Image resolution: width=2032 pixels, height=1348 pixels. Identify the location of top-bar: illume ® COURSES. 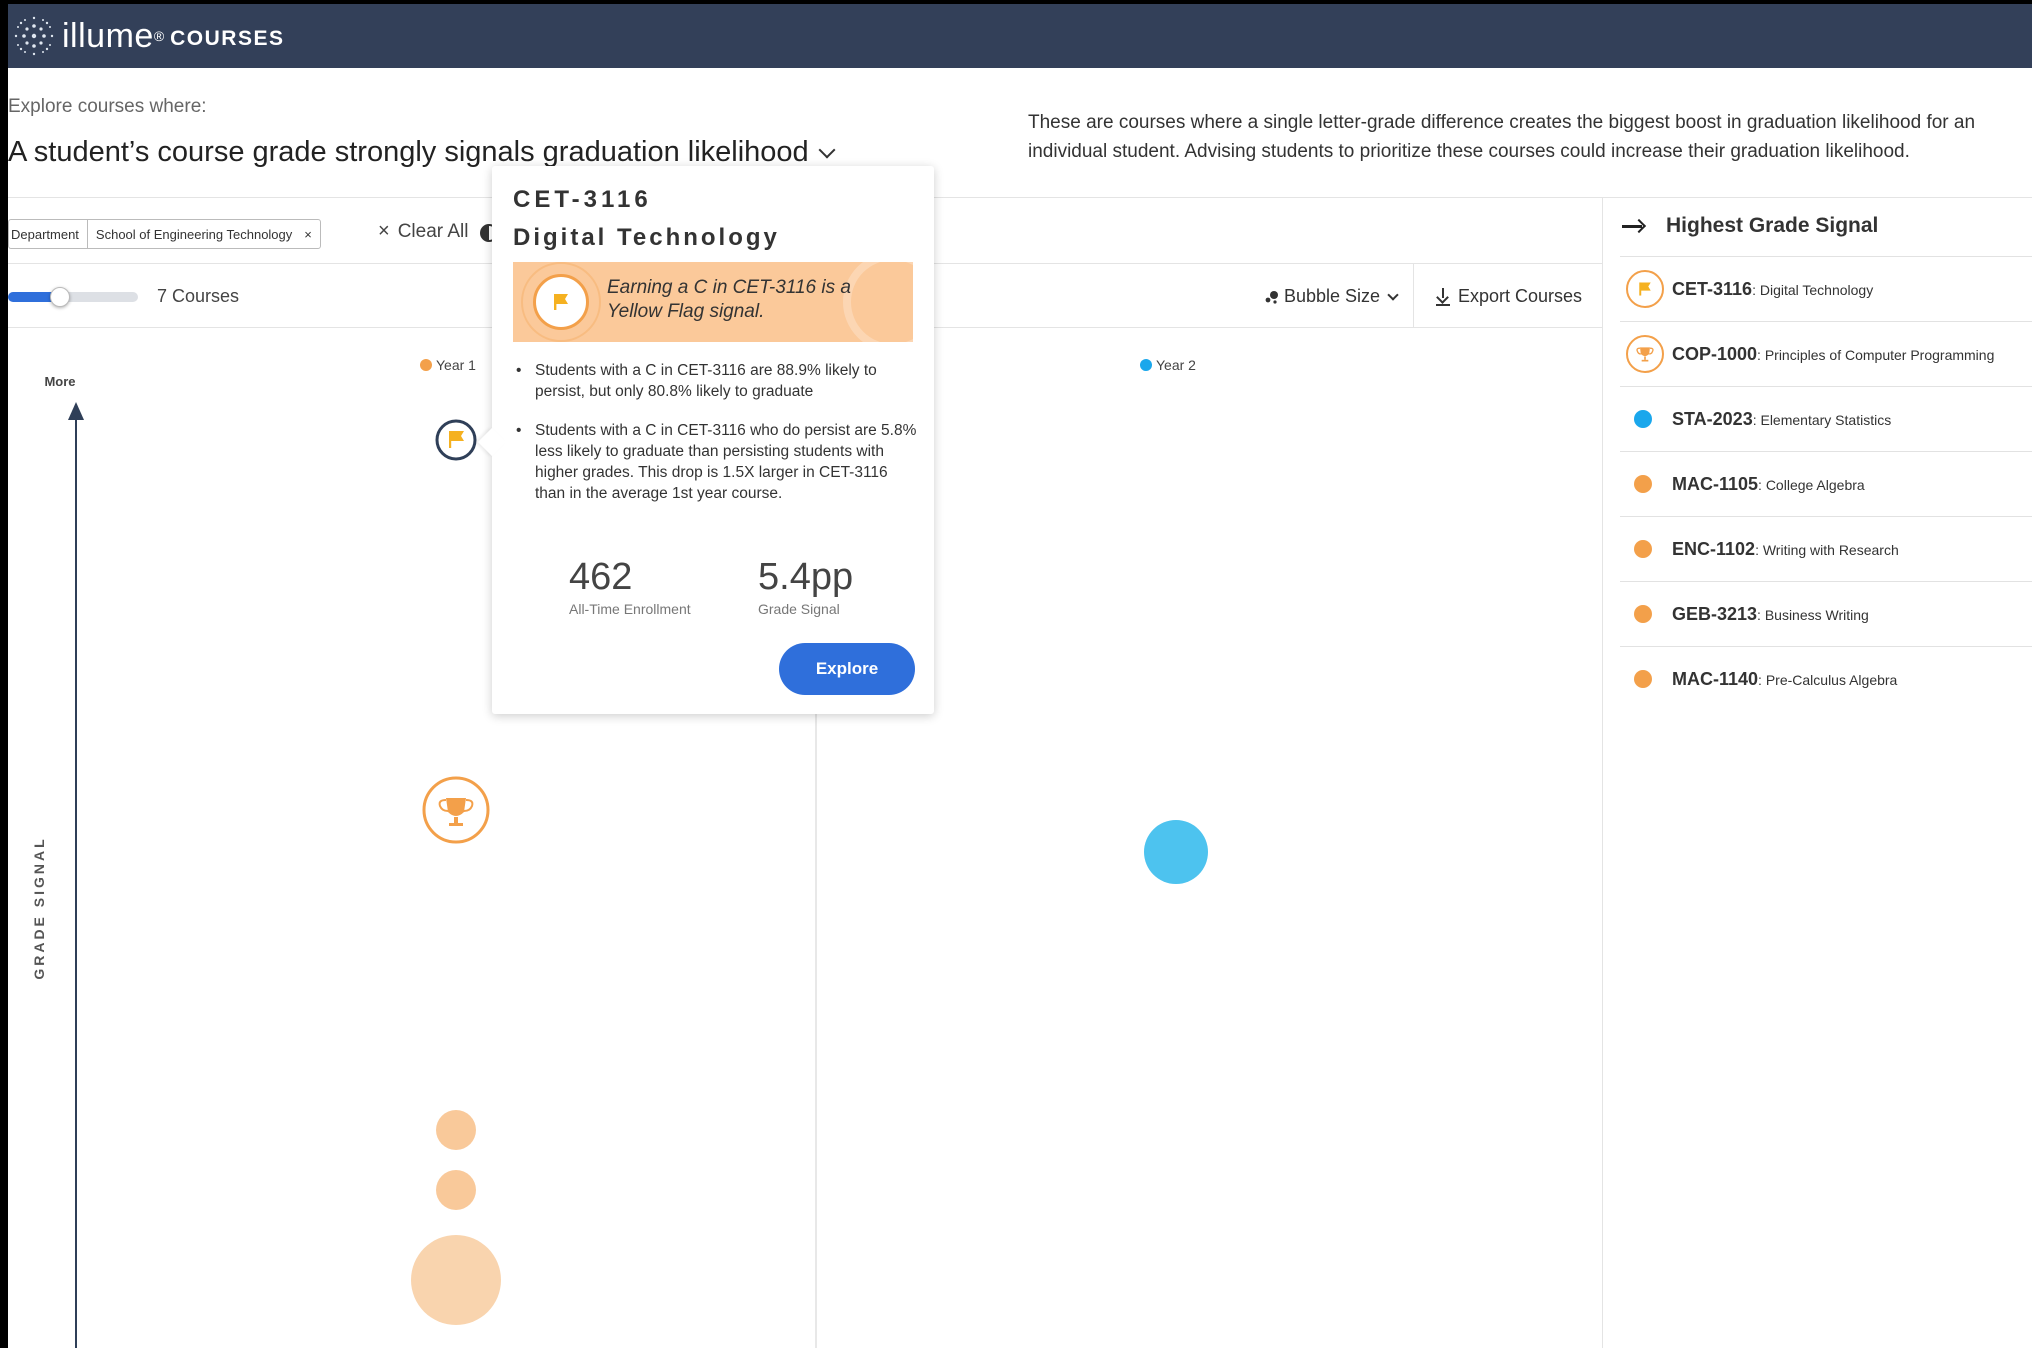
(1020, 36).